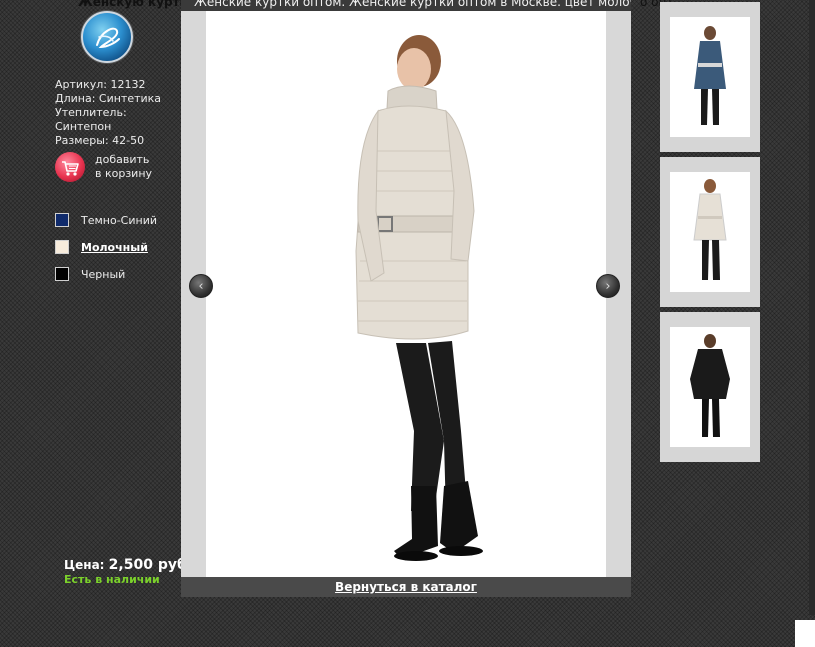 The image size is (815, 647). I want to click on thumbnail-milk, so click(710, 232).